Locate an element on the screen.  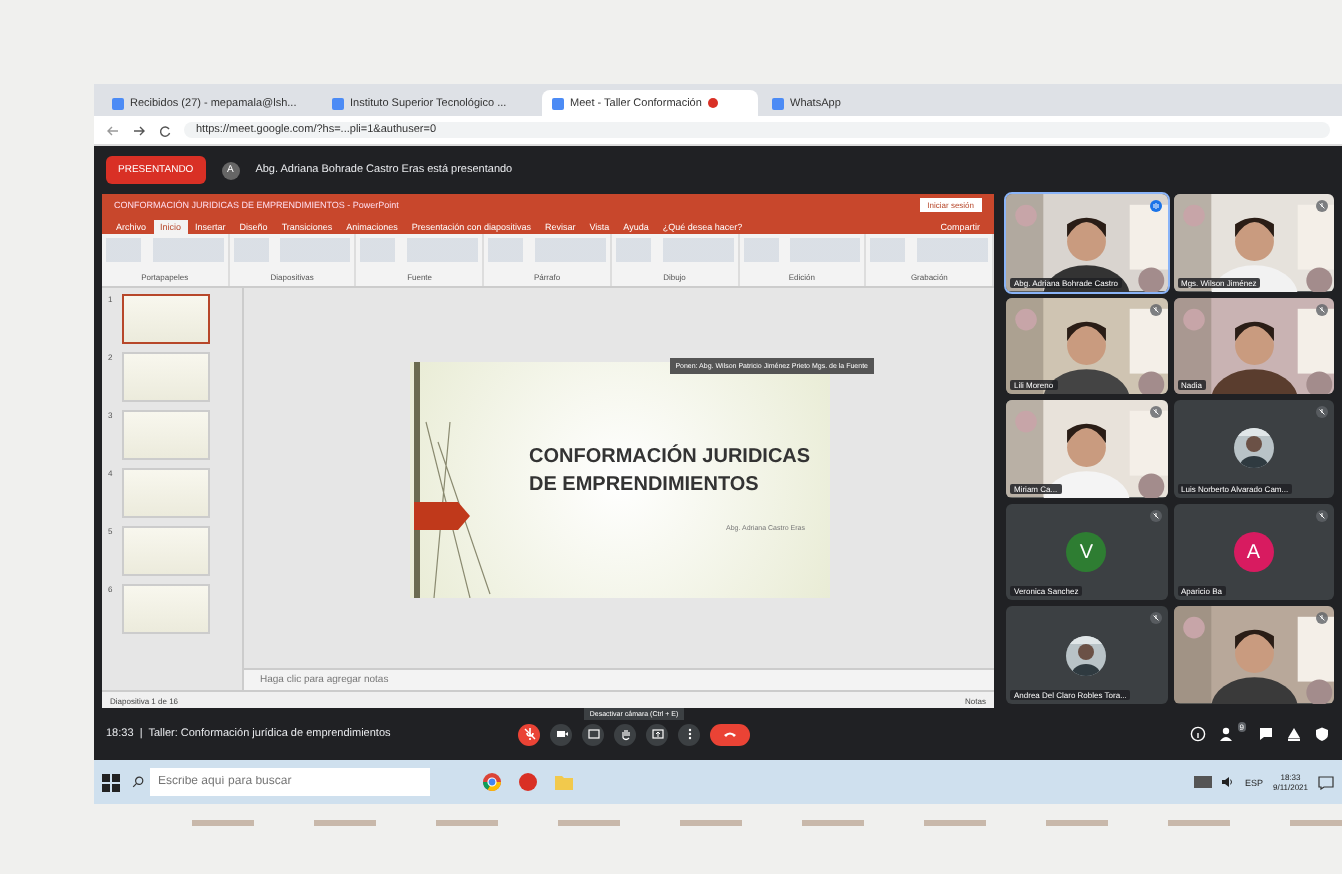
captions-button is located at coordinates (593, 734).